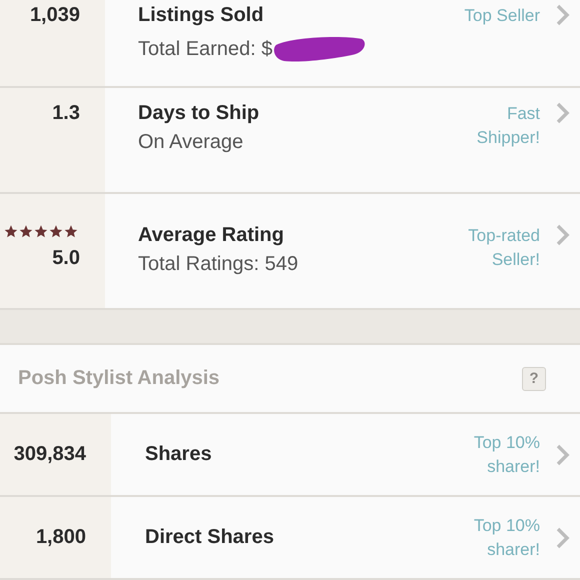 The width and height of the screenshot is (580, 580). I want to click on stat-value: 1,039, so click(55, 15).